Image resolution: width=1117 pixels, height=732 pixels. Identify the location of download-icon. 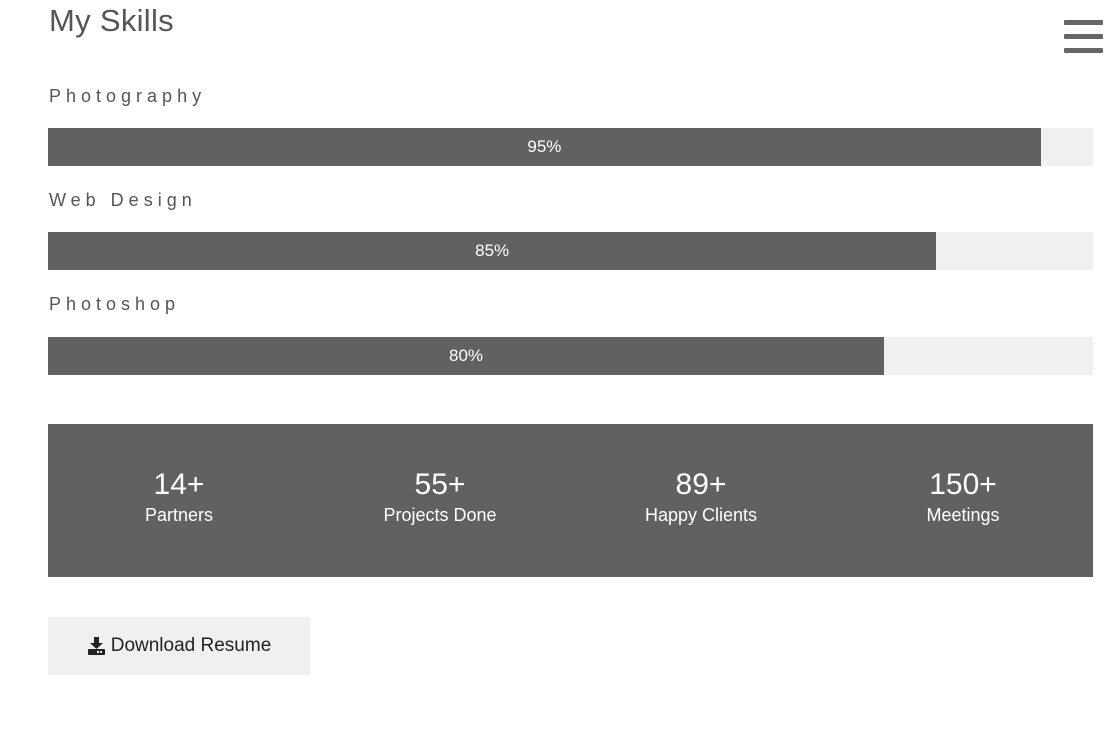
(96, 646).